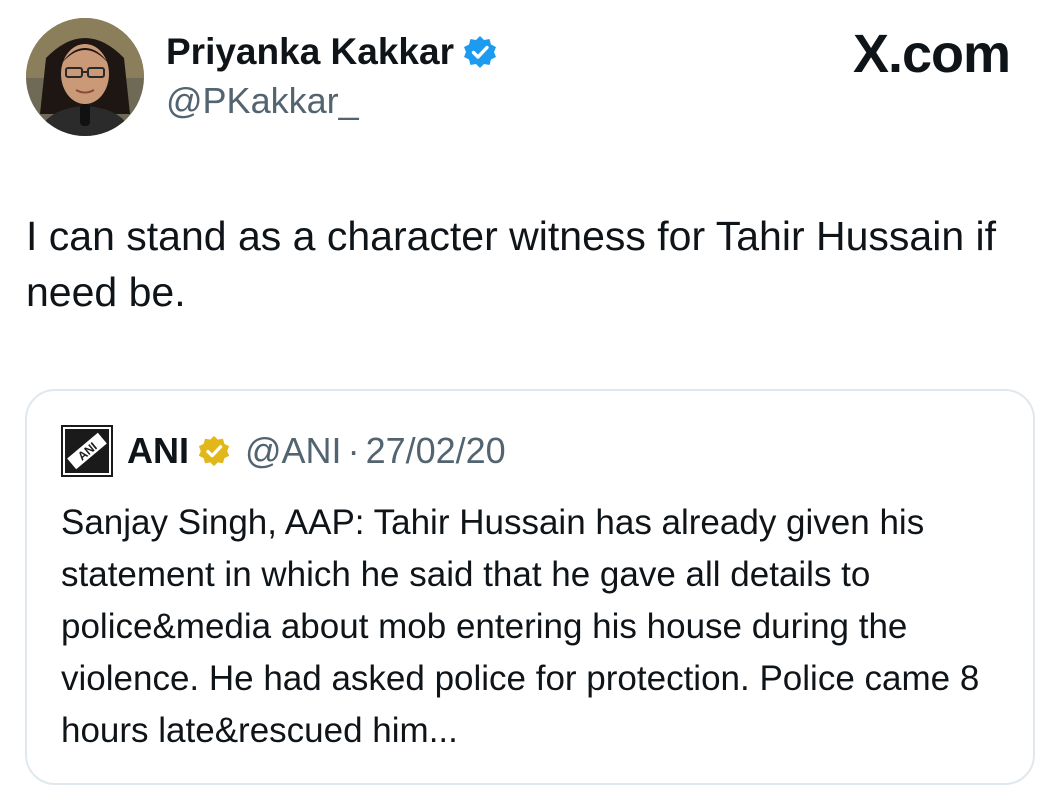 The width and height of the screenshot is (1062, 800). I want to click on author-display-name: Priyanka Kakkar, so click(310, 52).